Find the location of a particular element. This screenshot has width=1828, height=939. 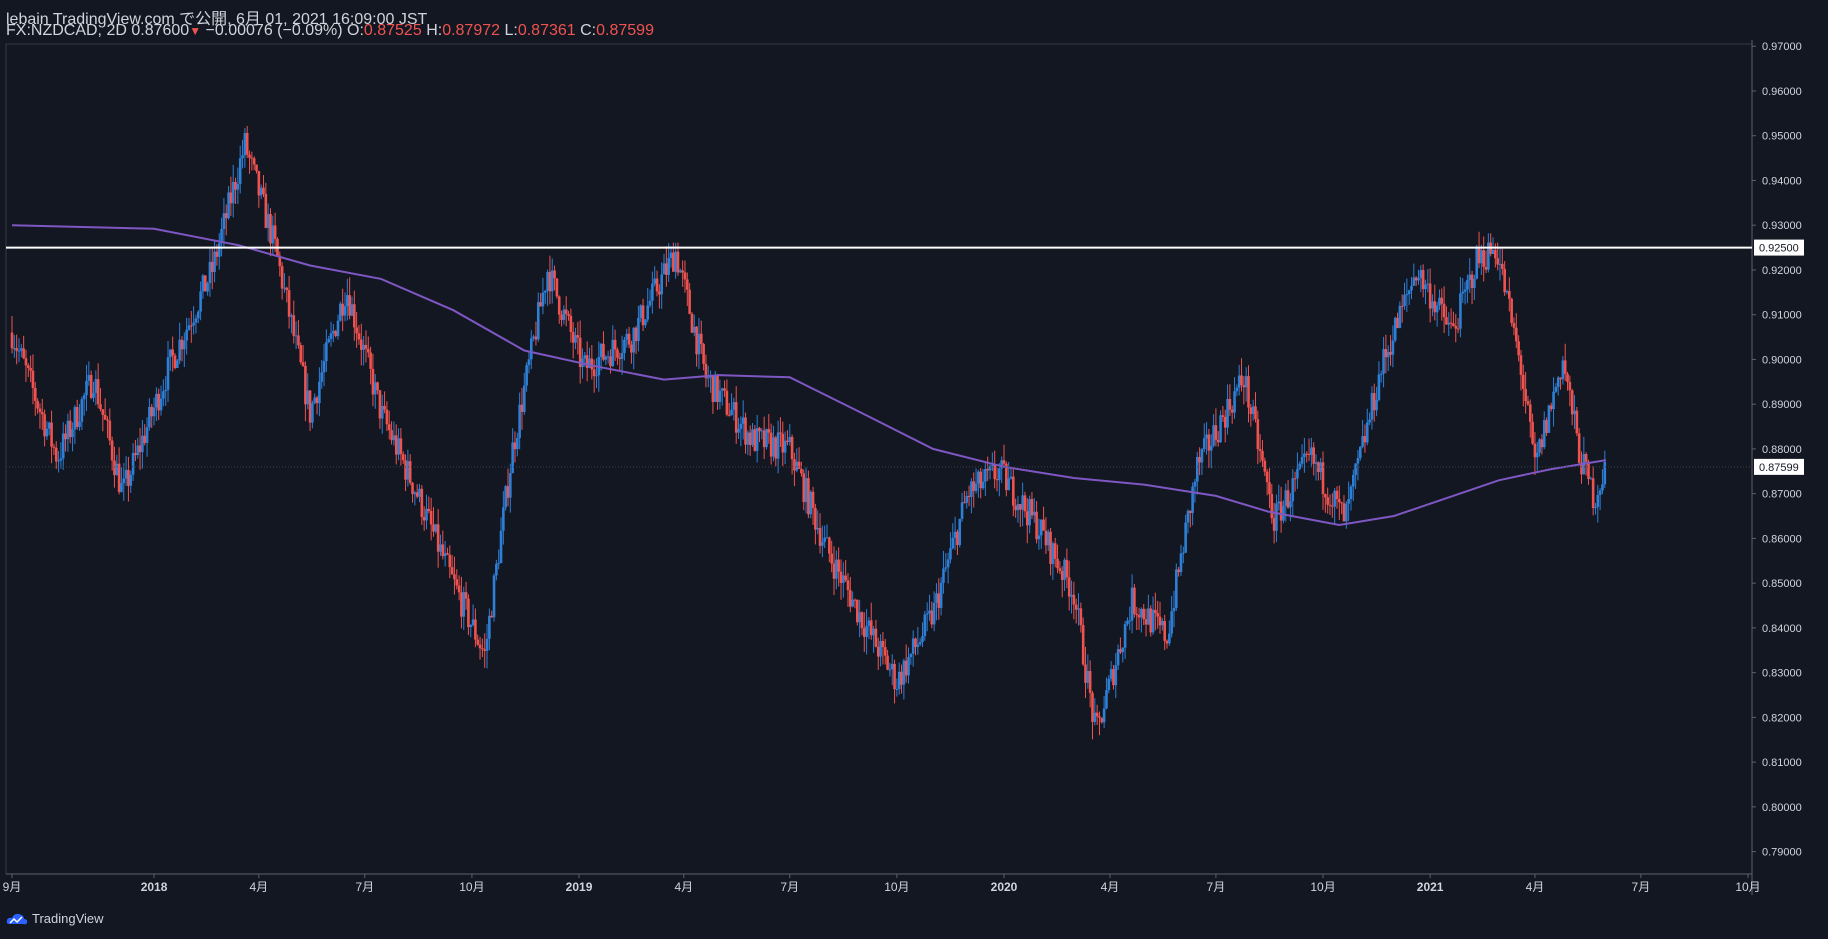

price-axis-label: 0.90000 is located at coordinates (1782, 360).